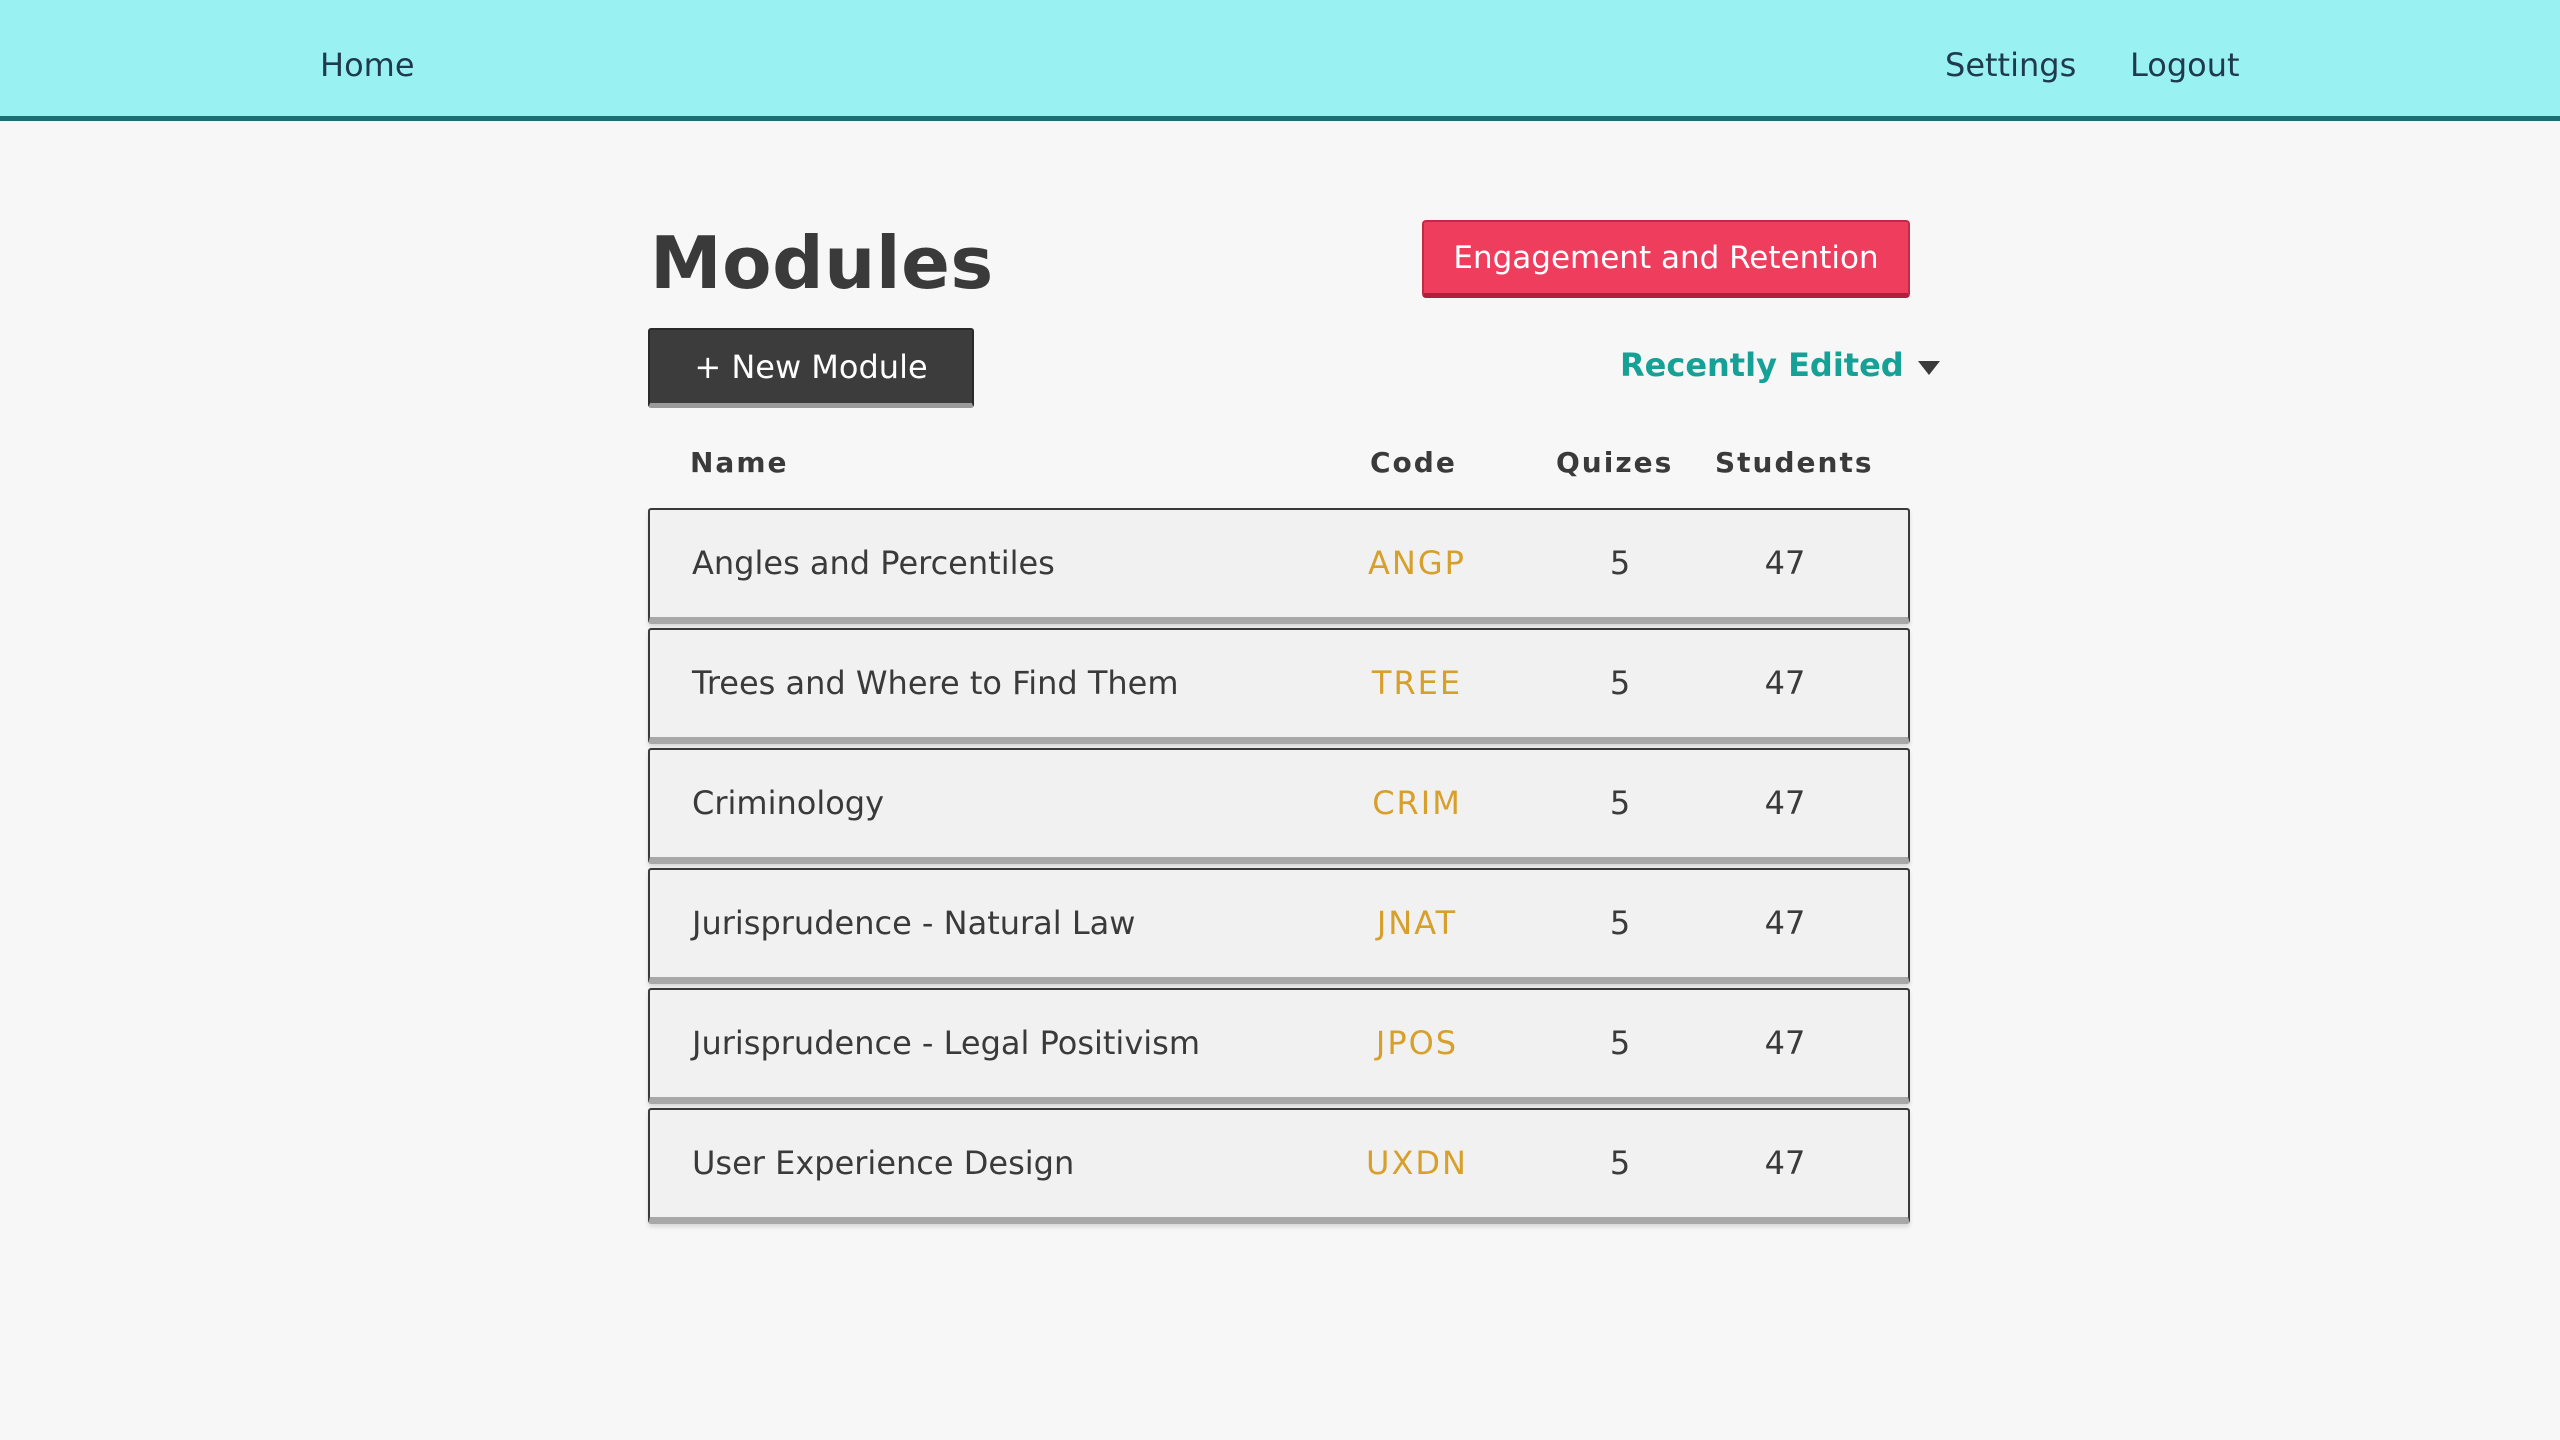  I want to click on sort-dropdown: Recently Edited, so click(1780, 365).